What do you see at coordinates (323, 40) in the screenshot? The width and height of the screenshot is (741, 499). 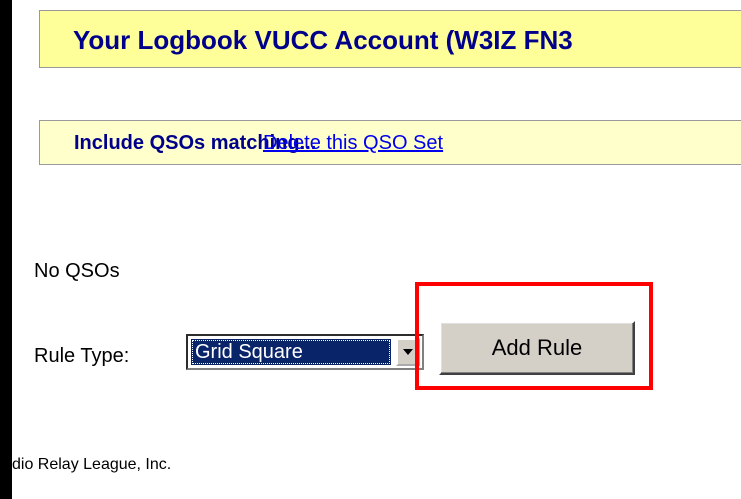 I see `page-title: Your Logbook VUCC Account (W3IZ FN3` at bounding box center [323, 40].